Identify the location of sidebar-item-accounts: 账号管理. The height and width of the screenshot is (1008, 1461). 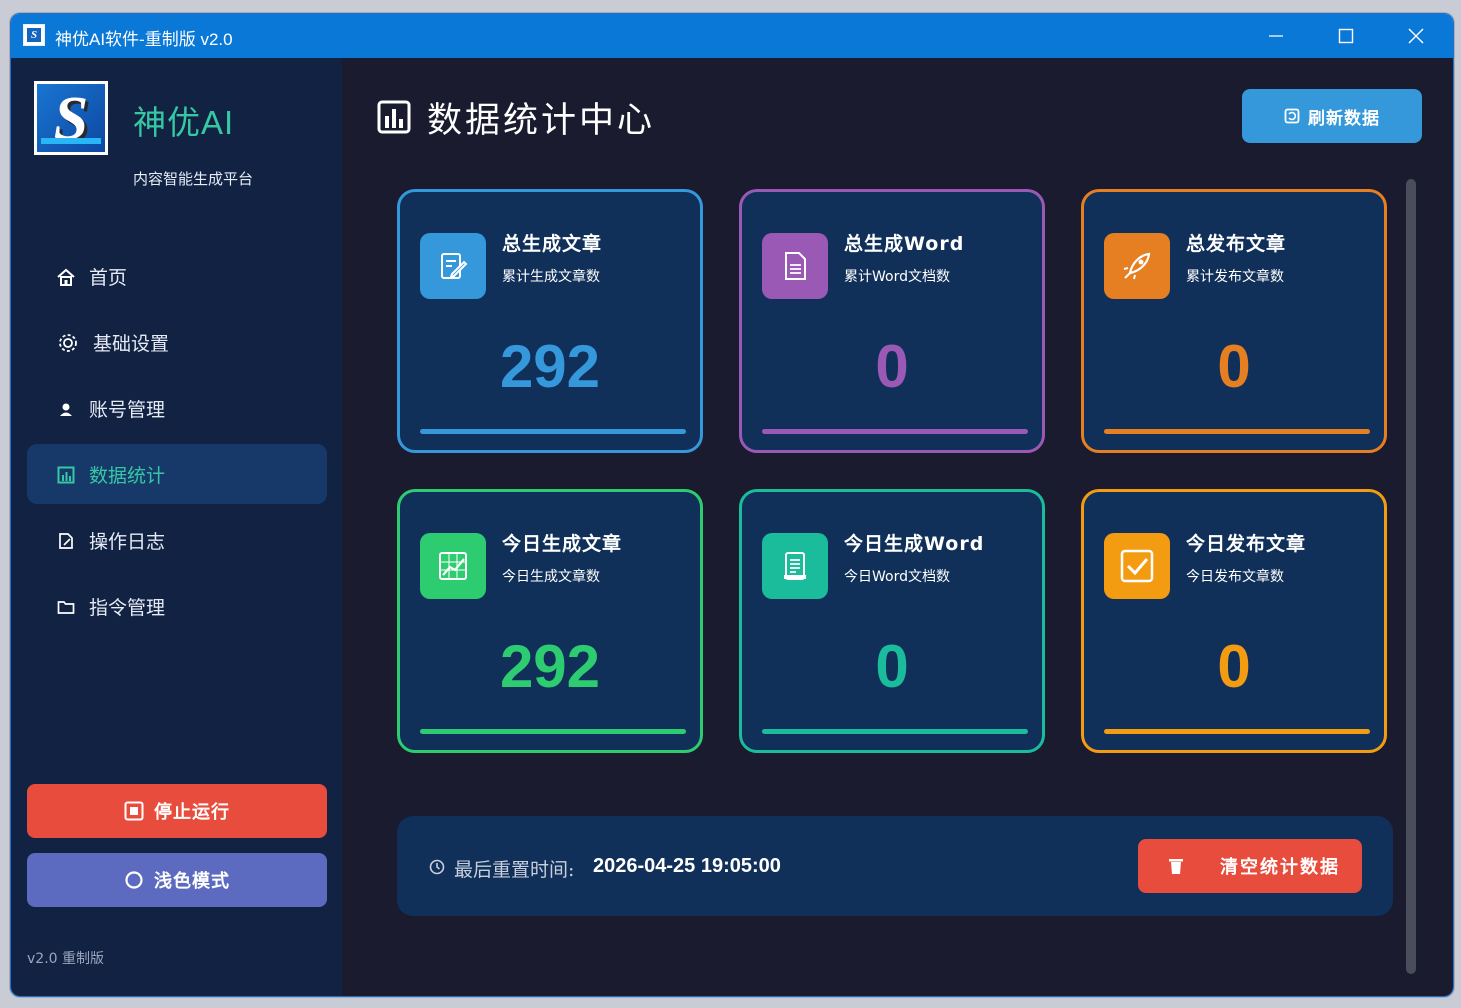
(177, 408).